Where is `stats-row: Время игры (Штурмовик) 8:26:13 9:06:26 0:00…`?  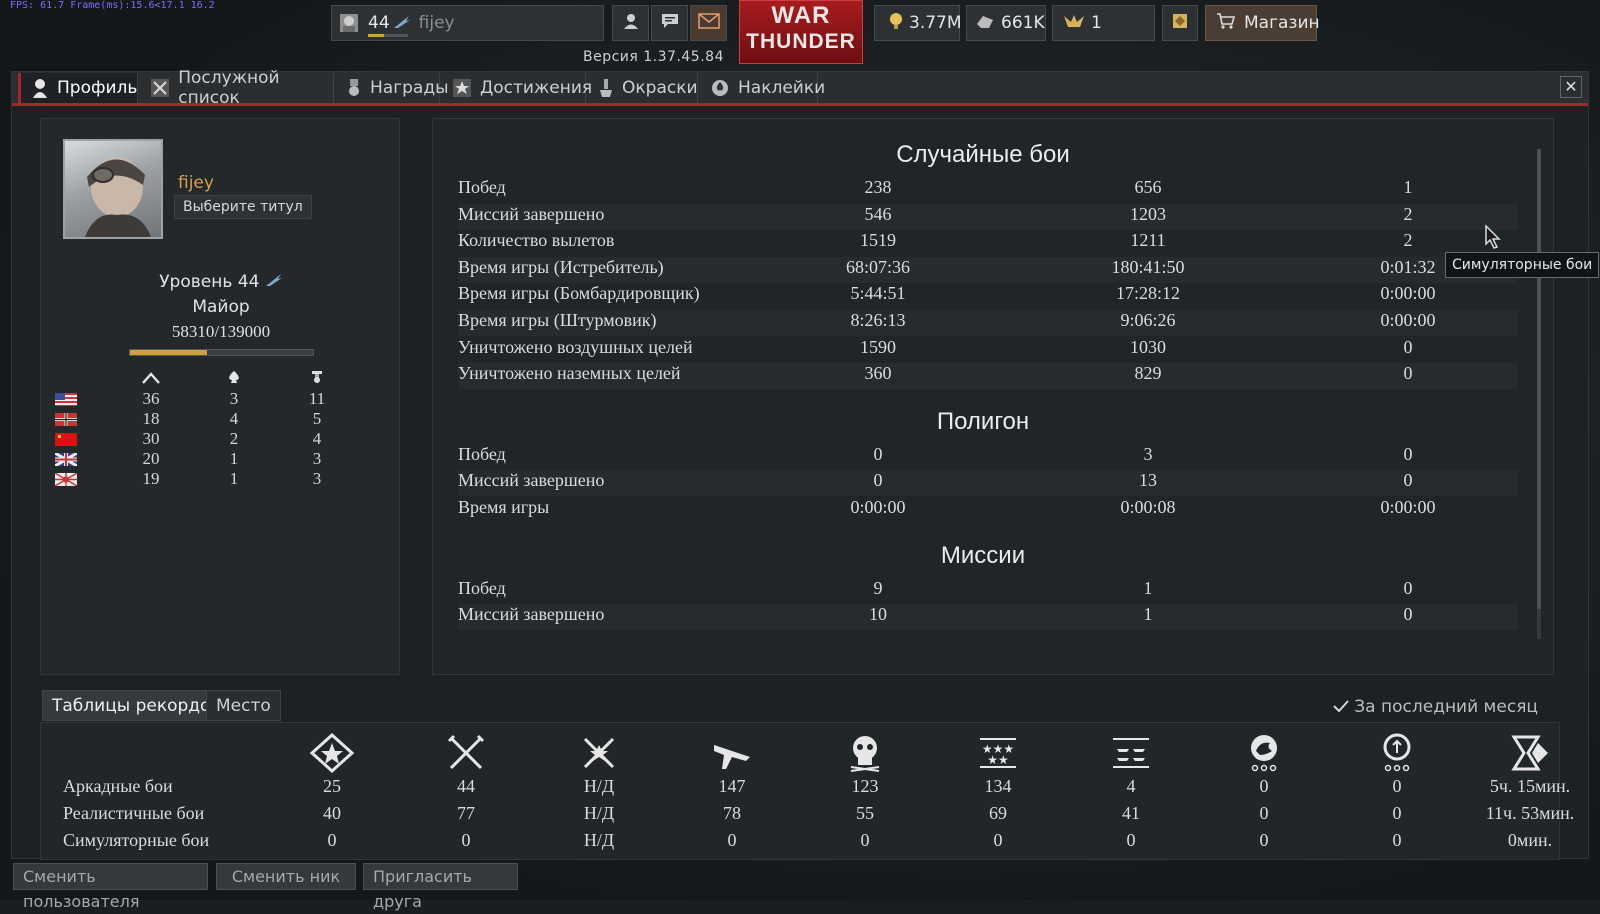 stats-row: Время игры (Штурмовик) 8:26:13 9:06:26 0:00… is located at coordinates (988, 323).